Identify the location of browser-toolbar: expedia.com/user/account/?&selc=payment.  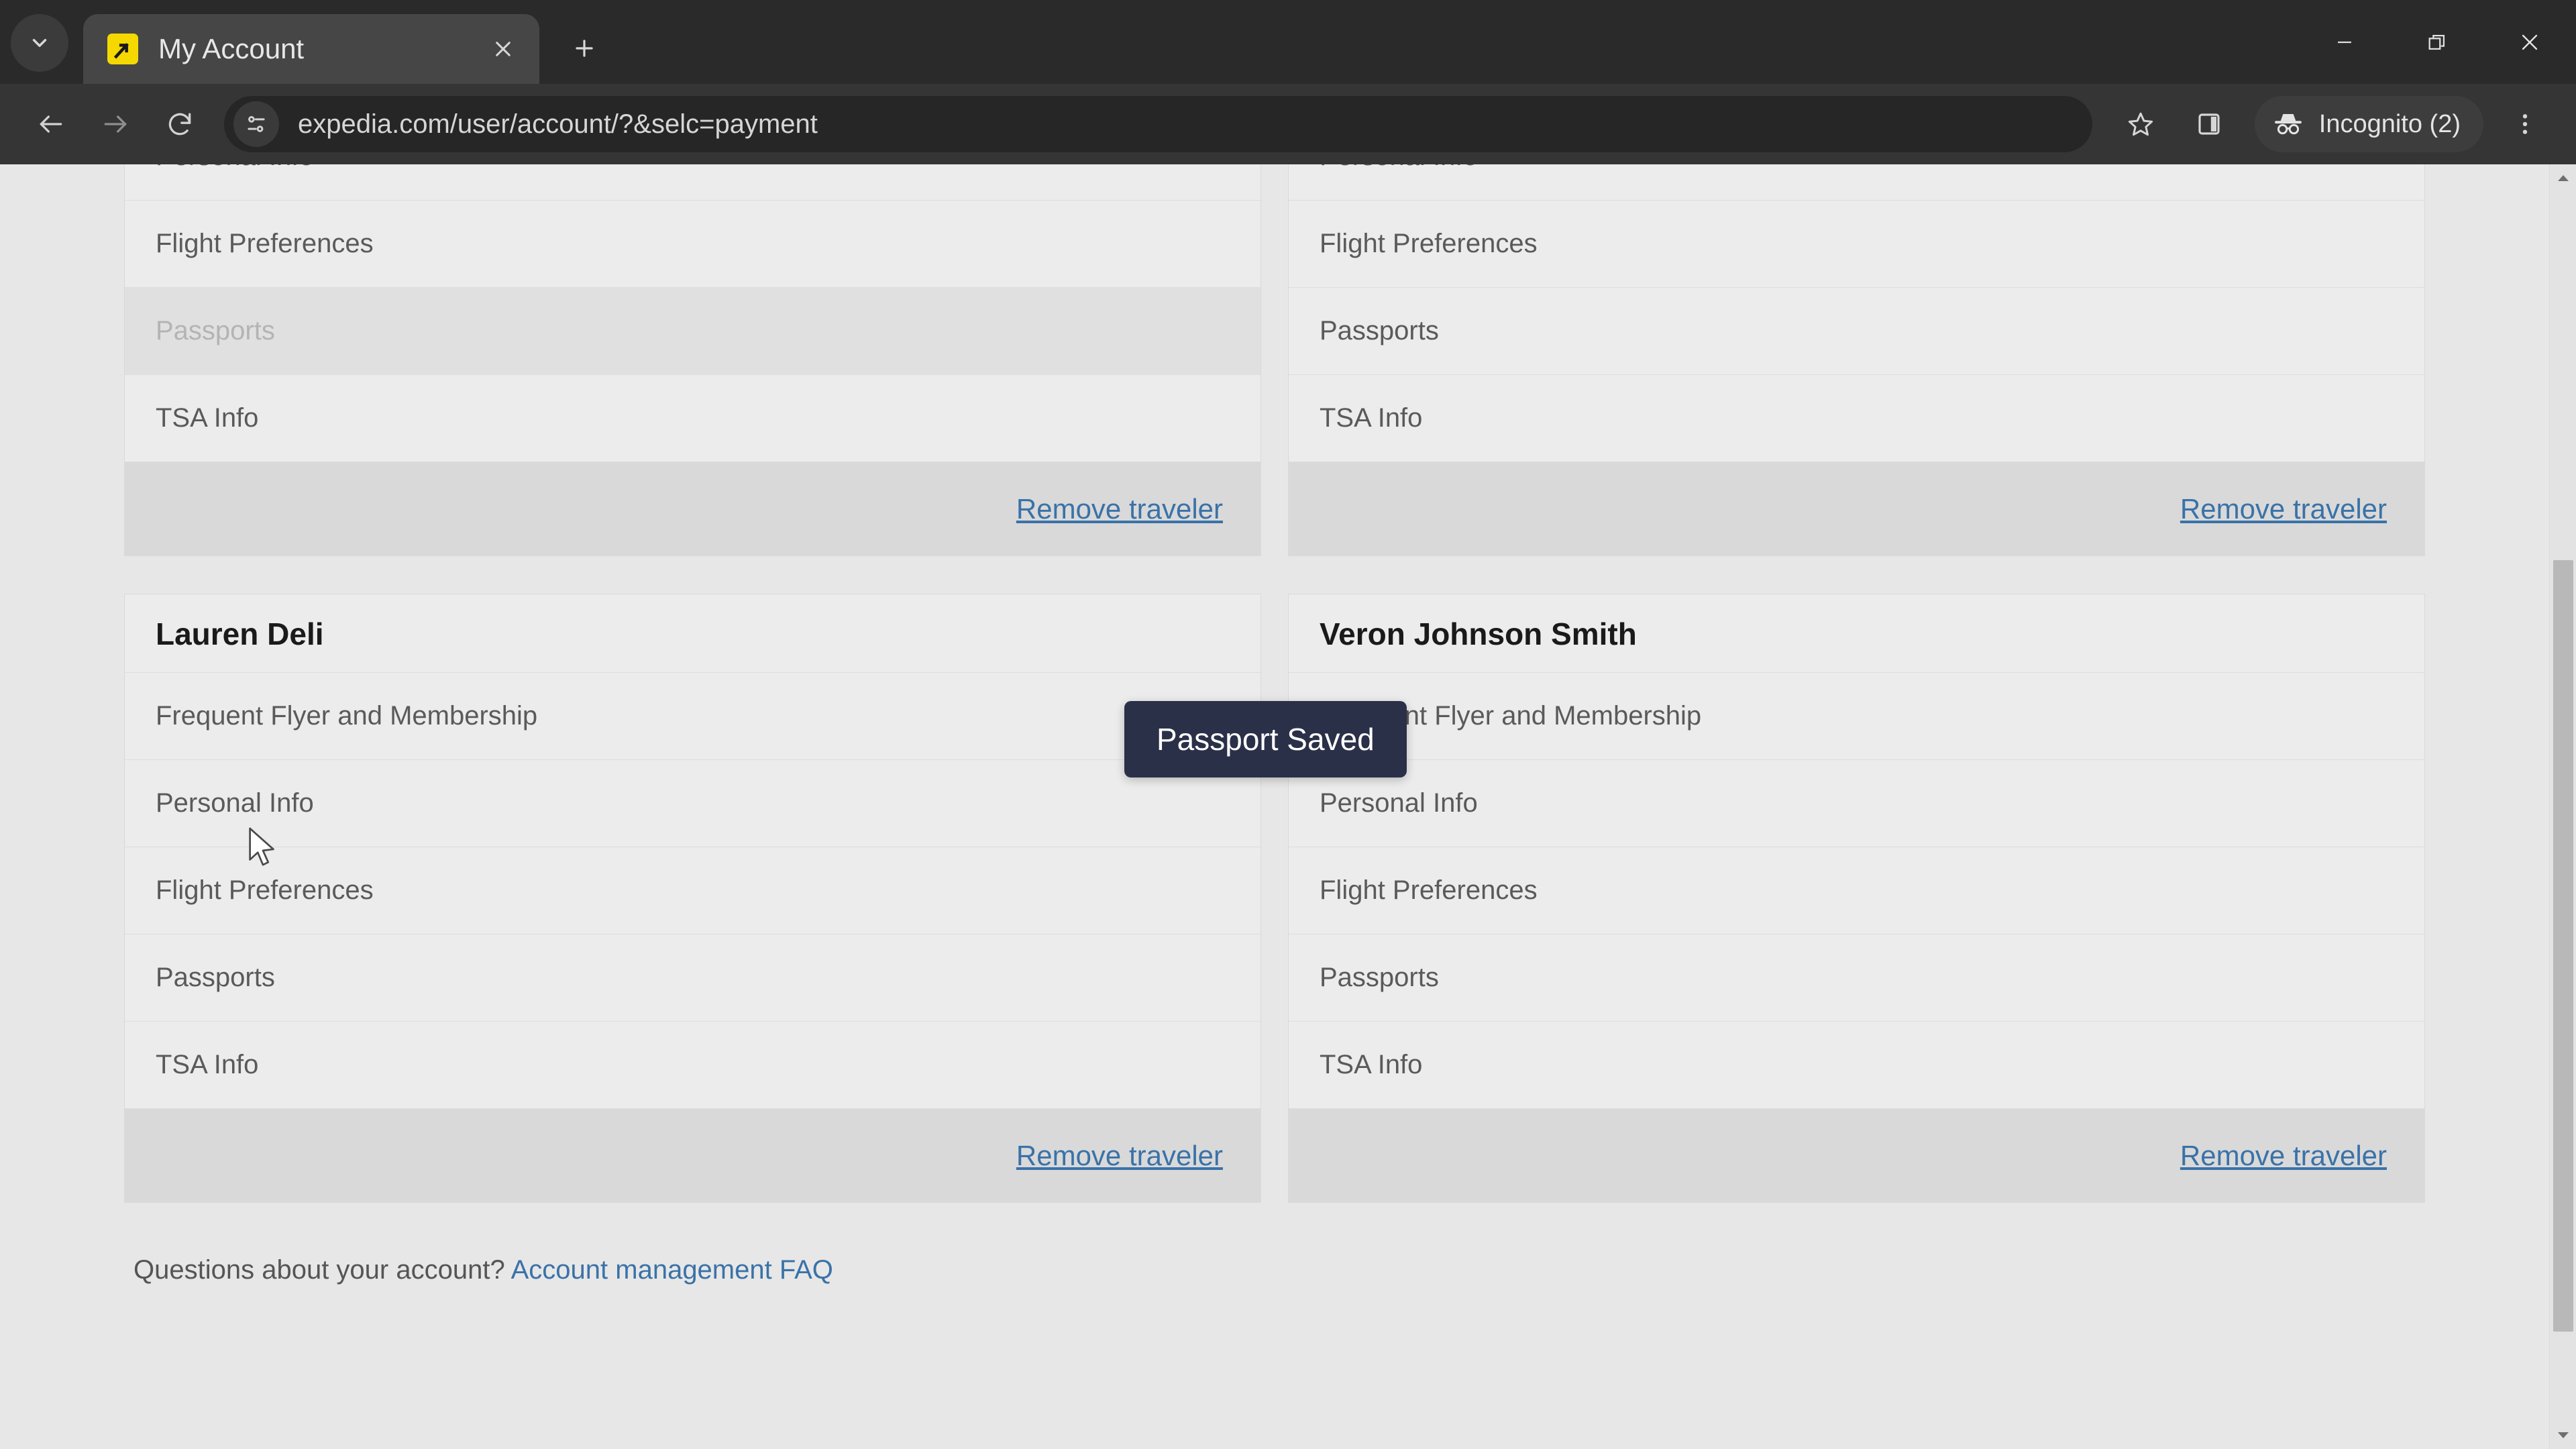
(1288, 124).